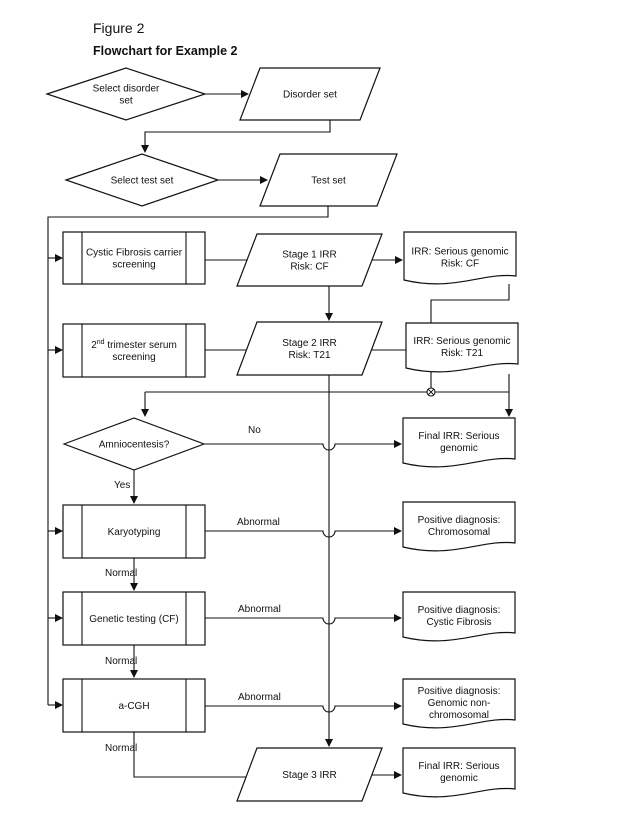 The width and height of the screenshot is (640, 825). I want to click on summing-junction-icon, so click(431, 392).